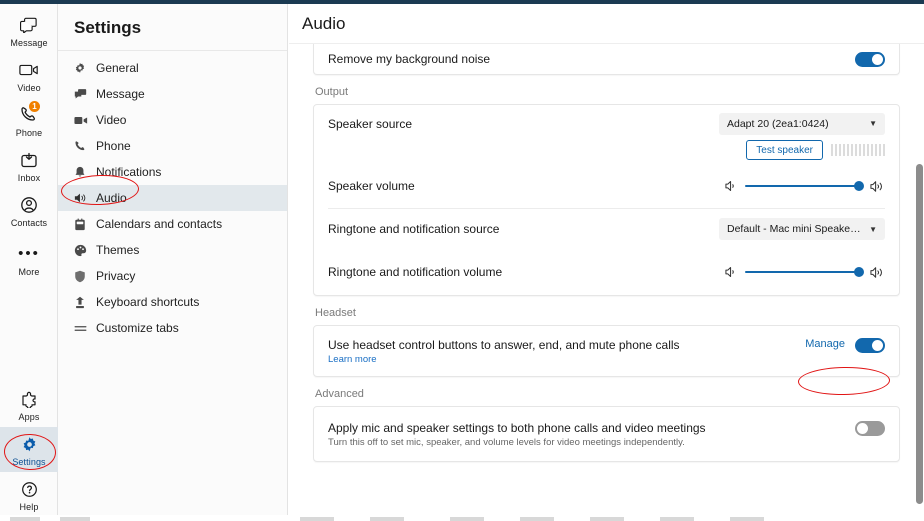 The image size is (924, 521). What do you see at coordinates (919, 334) in the screenshot?
I see `main-scrollbar` at bounding box center [919, 334].